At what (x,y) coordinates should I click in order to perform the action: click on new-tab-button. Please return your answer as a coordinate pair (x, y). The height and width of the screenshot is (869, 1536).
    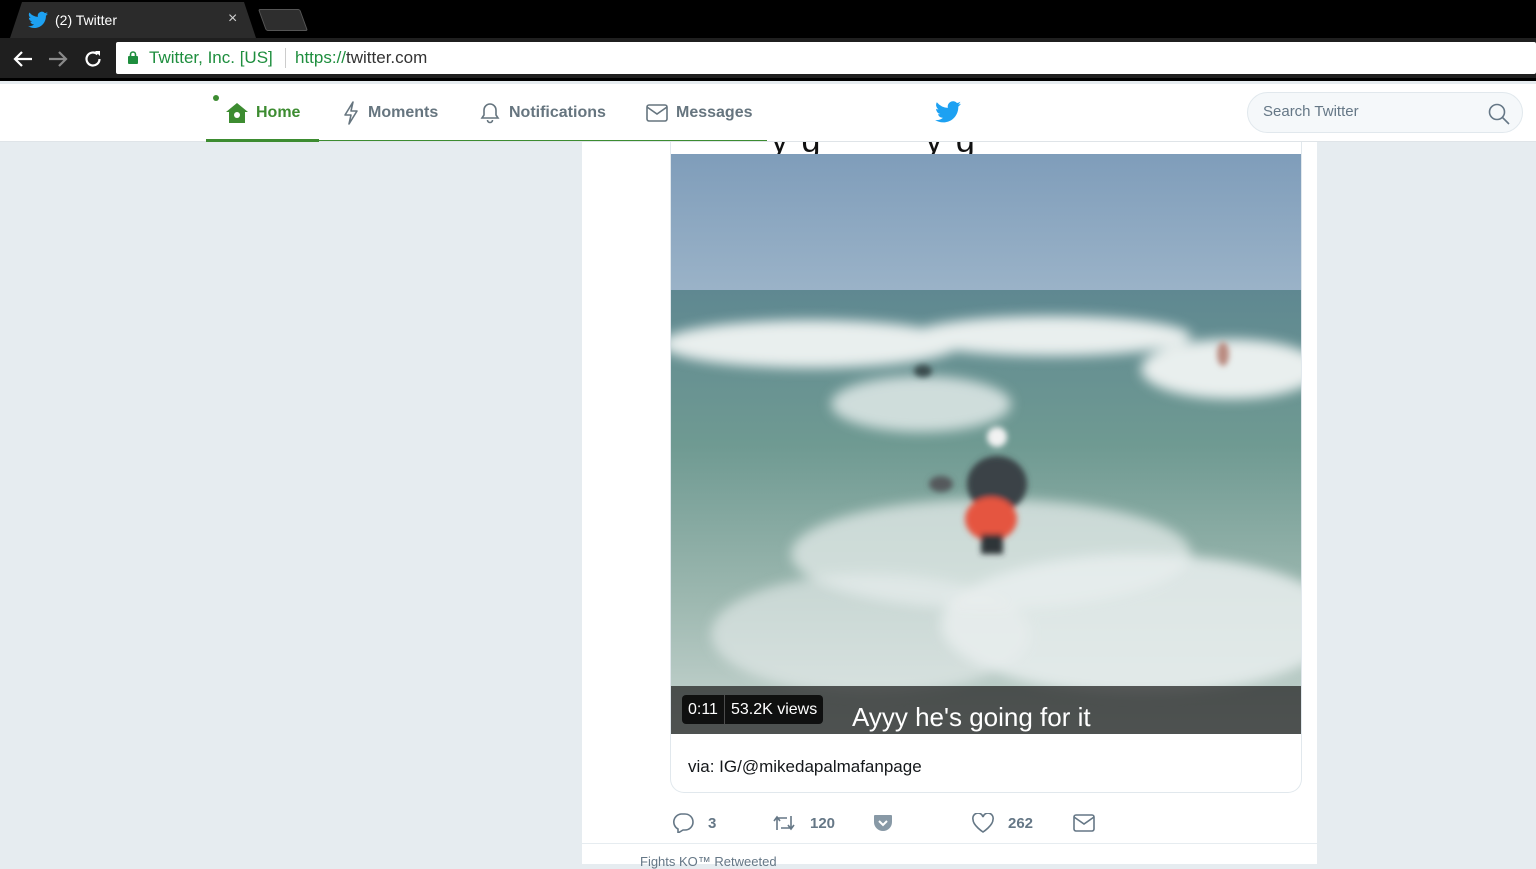
    Looking at the image, I should click on (283, 20).